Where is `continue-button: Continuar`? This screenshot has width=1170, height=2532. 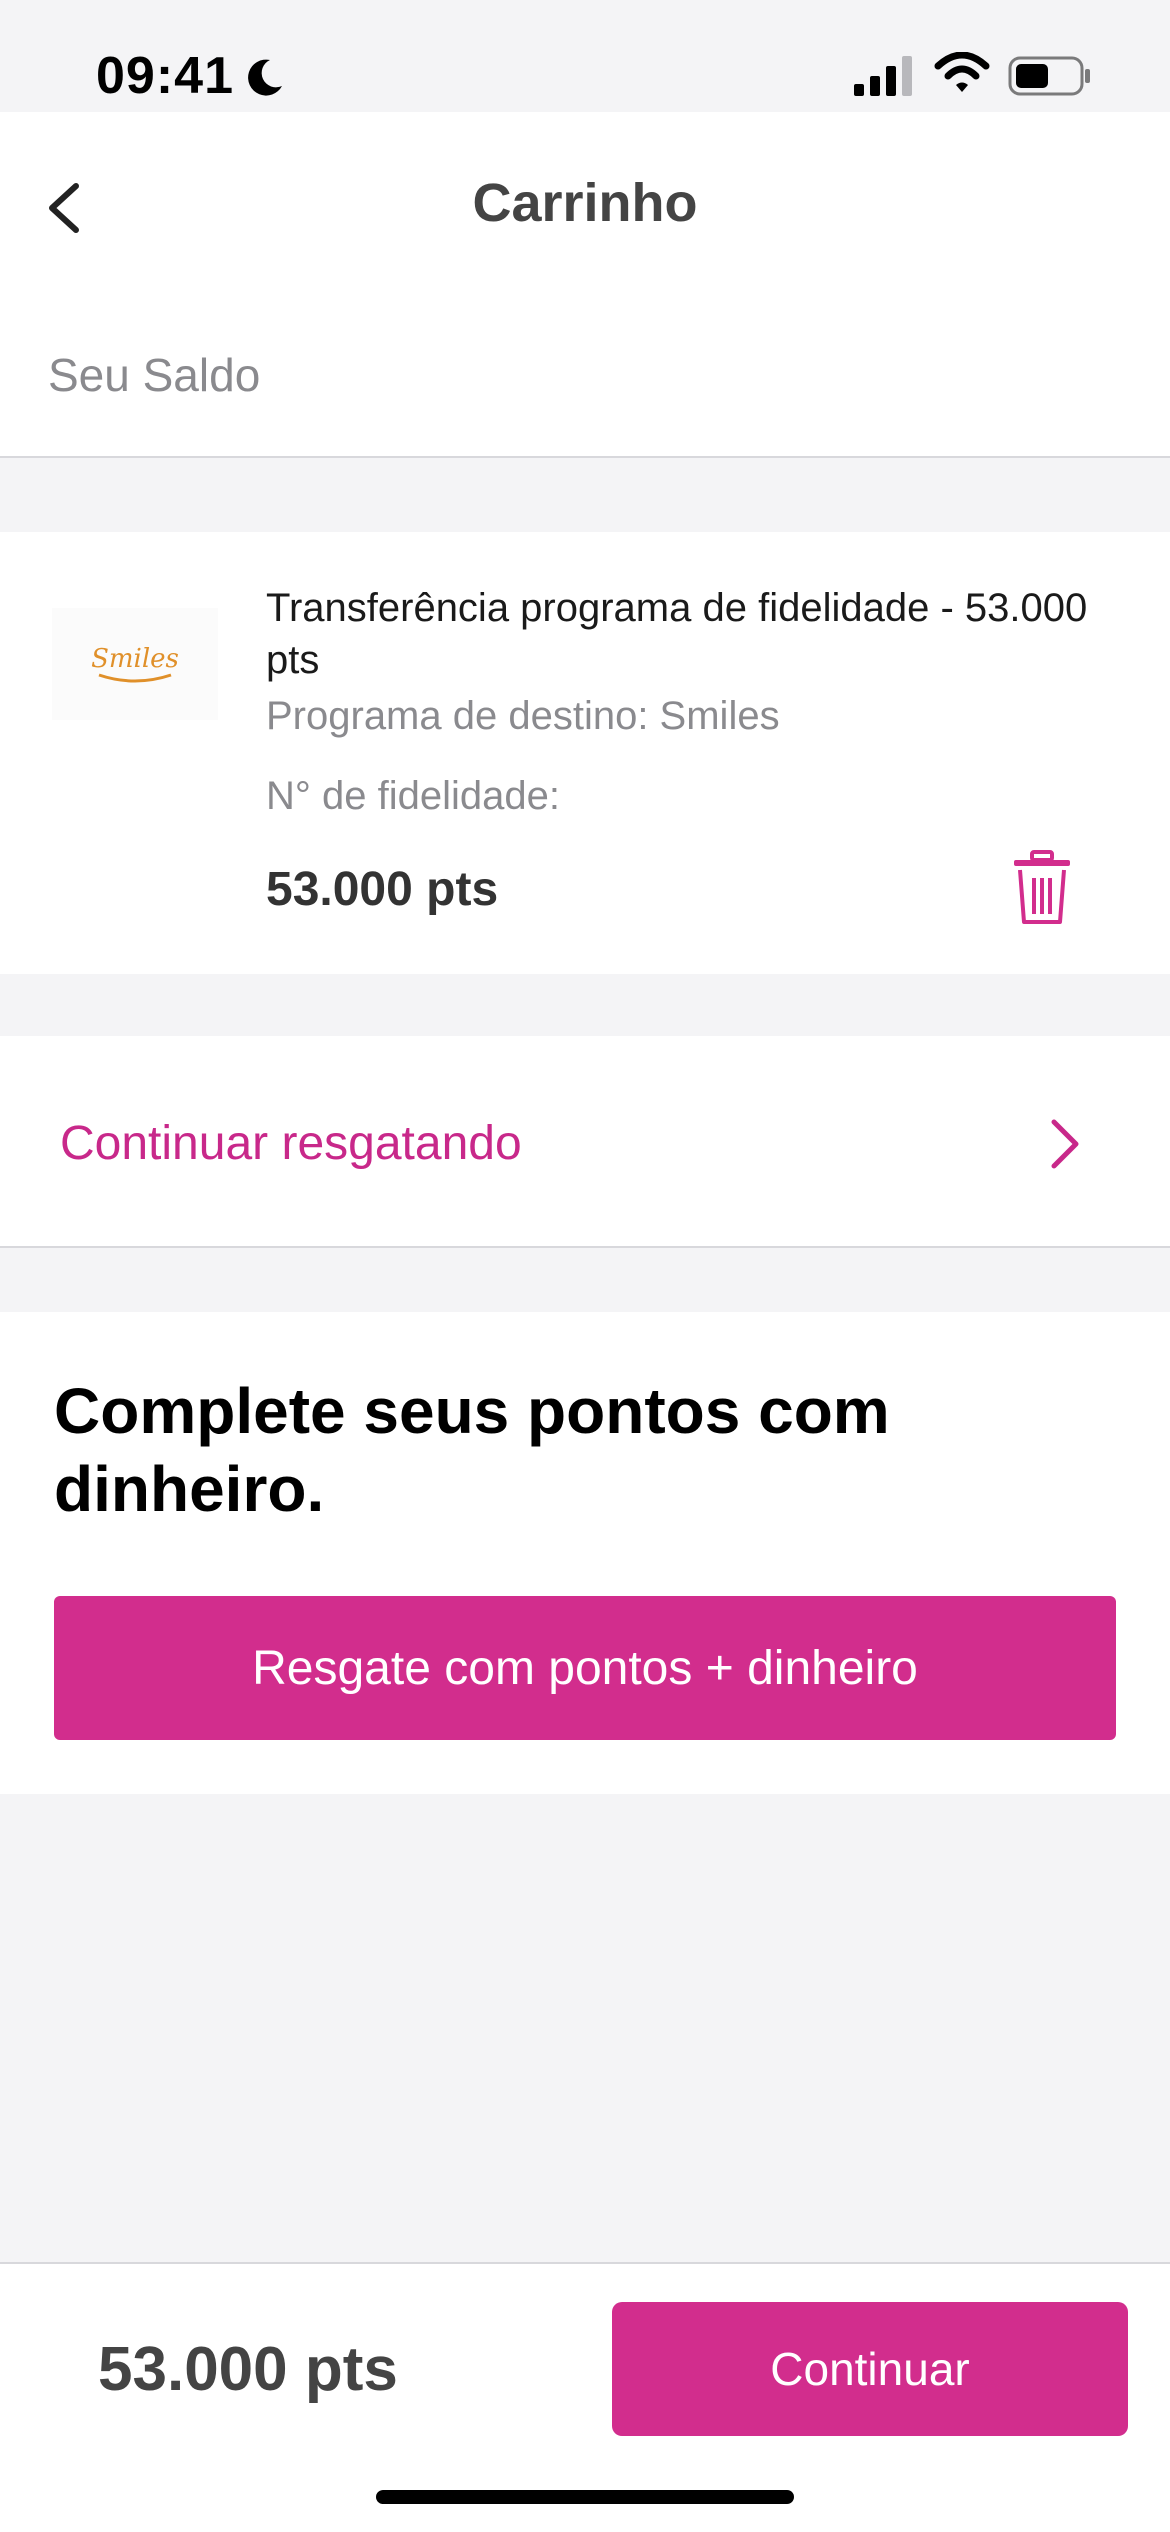 continue-button: Continuar is located at coordinates (870, 2369).